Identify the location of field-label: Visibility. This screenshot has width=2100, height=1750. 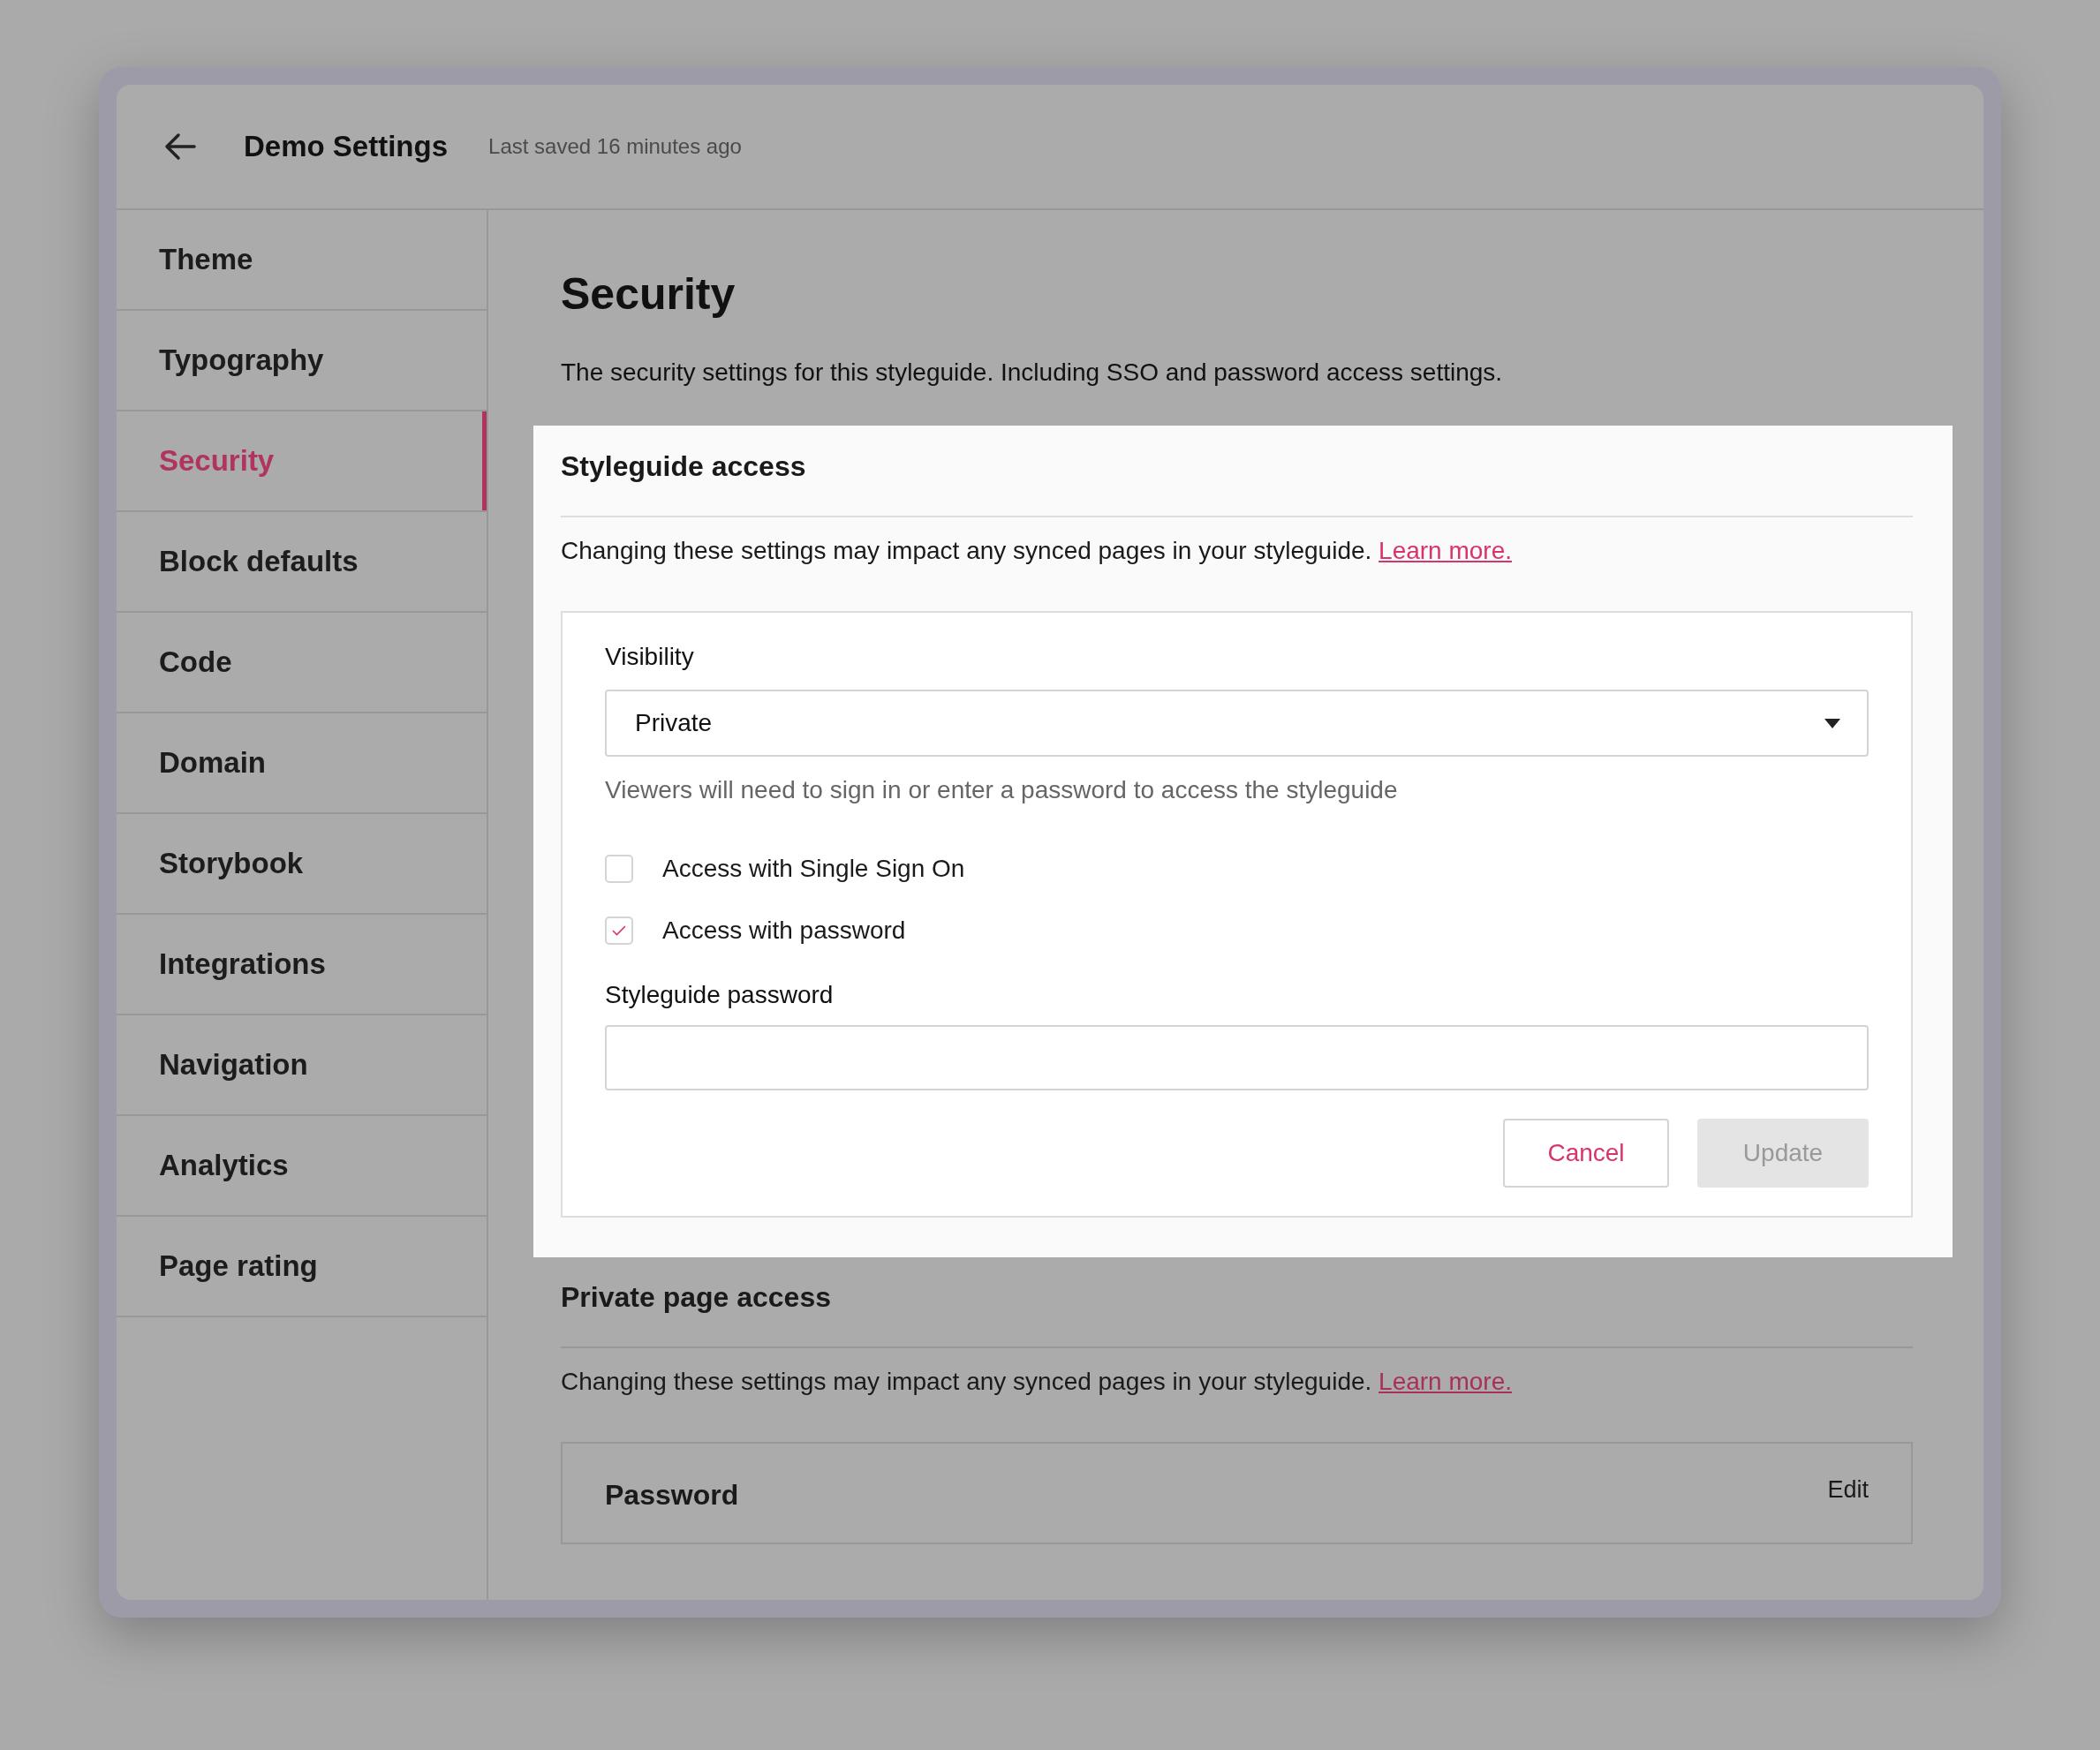
(650, 657).